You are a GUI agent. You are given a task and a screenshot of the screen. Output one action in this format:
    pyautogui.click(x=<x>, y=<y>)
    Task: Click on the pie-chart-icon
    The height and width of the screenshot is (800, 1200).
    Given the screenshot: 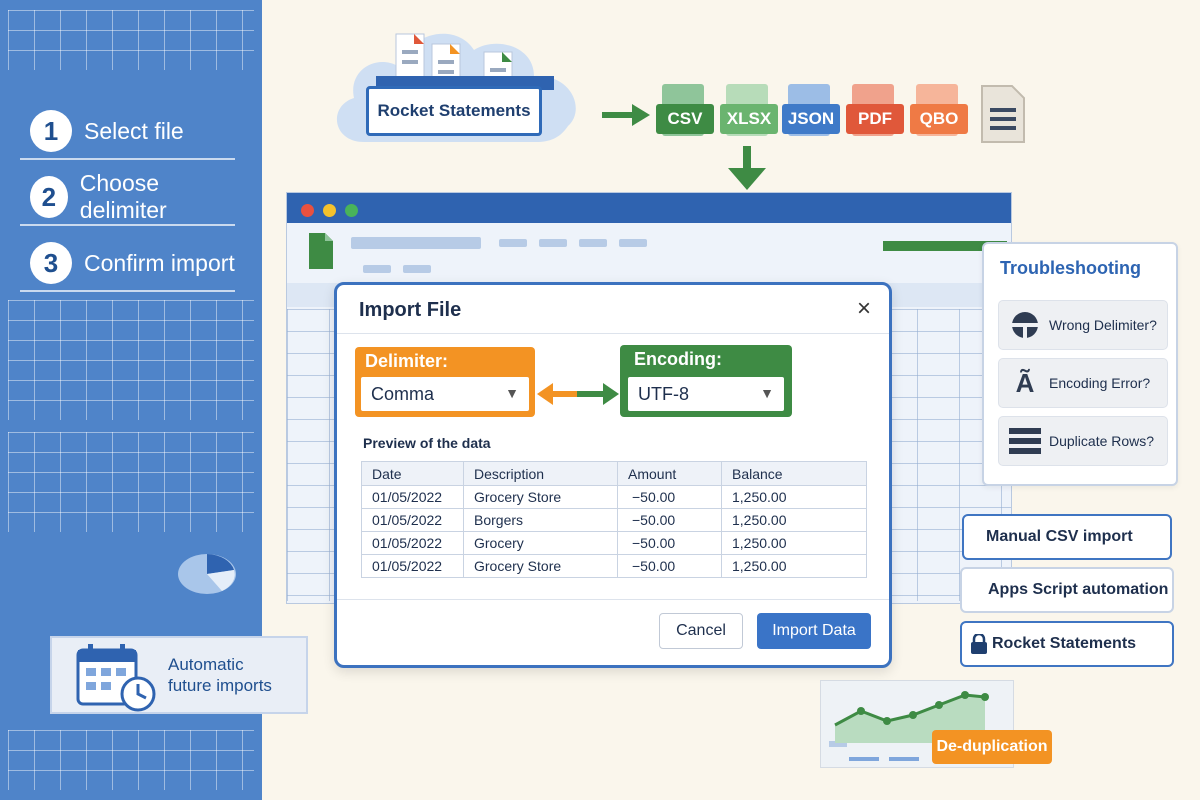 What is the action you would take?
    pyautogui.click(x=207, y=574)
    